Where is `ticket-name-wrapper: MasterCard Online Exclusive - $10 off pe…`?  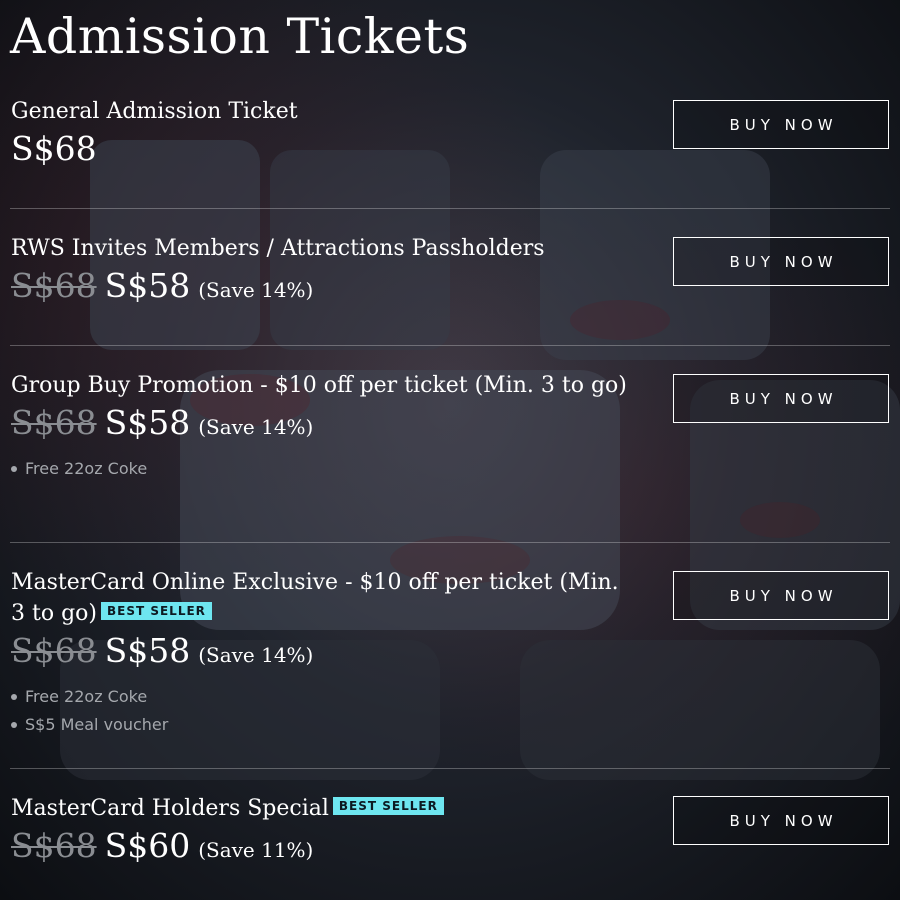 ticket-name-wrapper: MasterCard Online Exclusive - $10 off pe… is located at coordinates (321, 598).